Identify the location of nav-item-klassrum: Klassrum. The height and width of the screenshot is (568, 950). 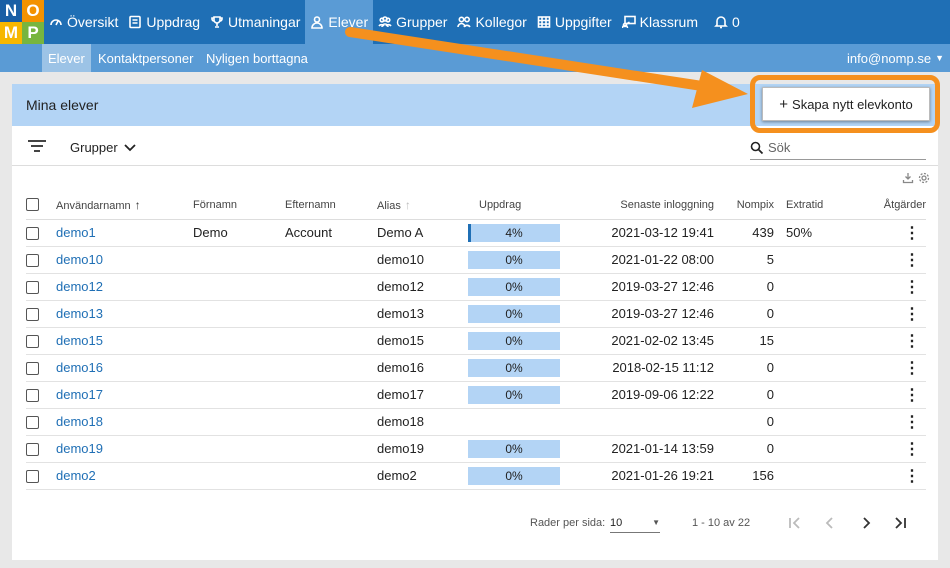
(660, 22).